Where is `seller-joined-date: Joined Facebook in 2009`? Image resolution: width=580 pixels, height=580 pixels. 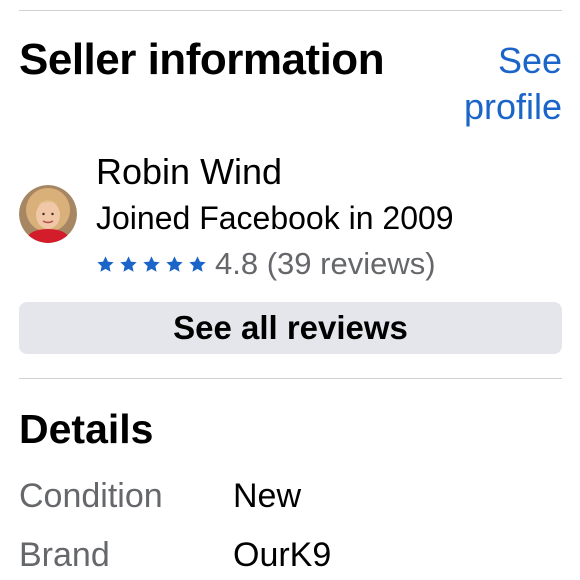 seller-joined-date: Joined Facebook in 2009 is located at coordinates (275, 218).